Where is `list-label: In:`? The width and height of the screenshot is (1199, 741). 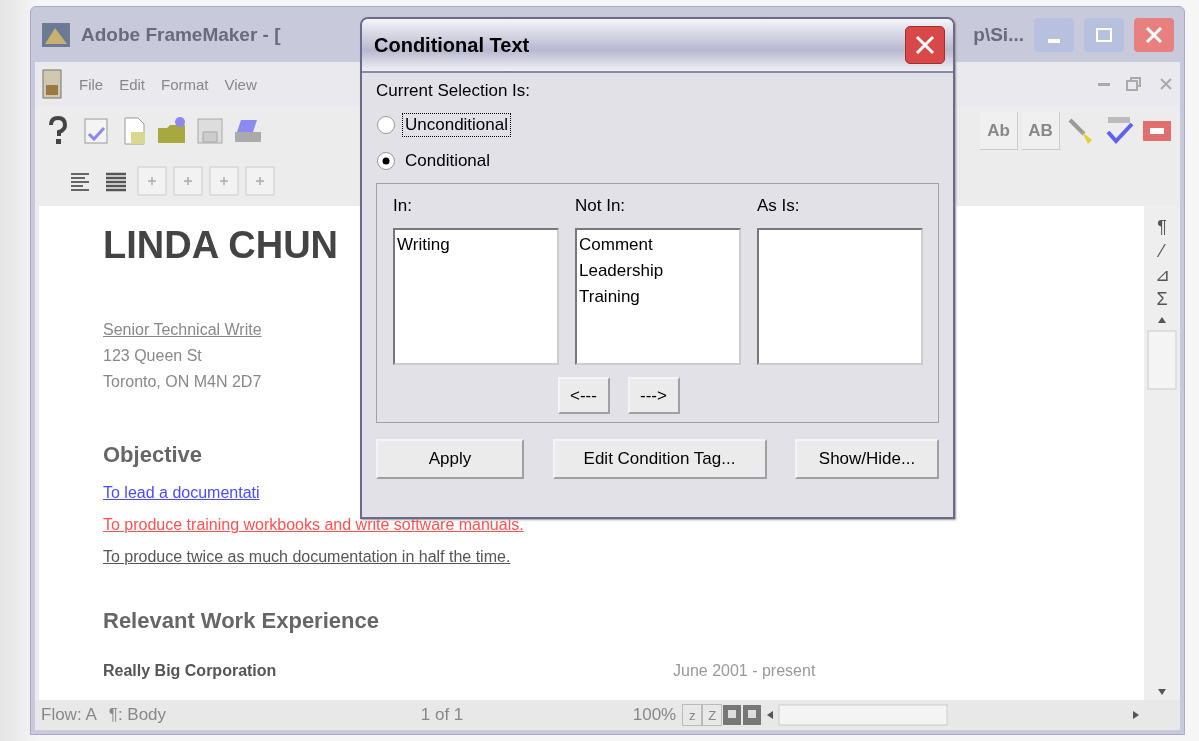 list-label: In: is located at coordinates (402, 206).